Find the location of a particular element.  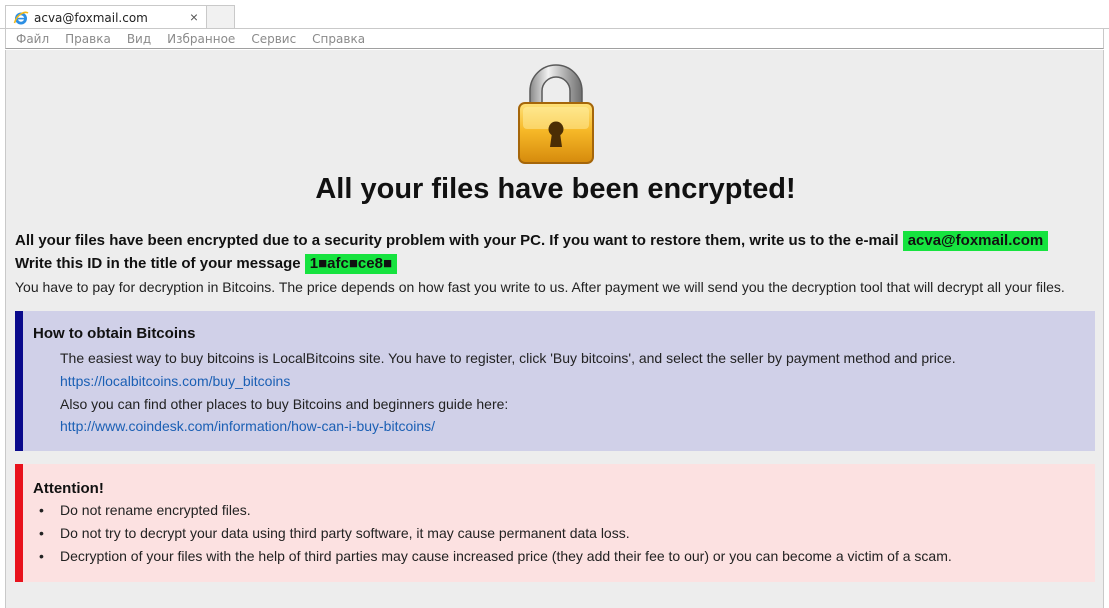

bitcoins-box-title: How to obtain Bitcoins is located at coordinates (114, 333).